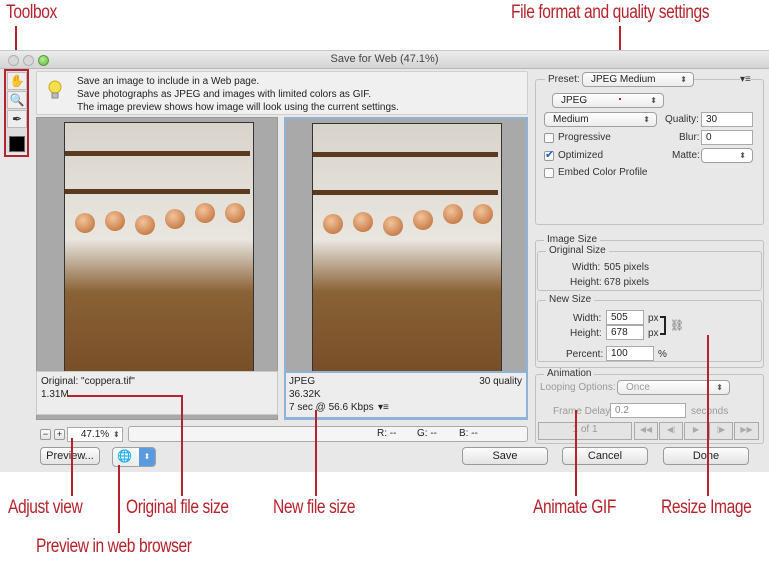 The height and width of the screenshot is (561, 769). Describe the element at coordinates (696, 431) in the screenshot. I see `play-button: ▶` at that location.